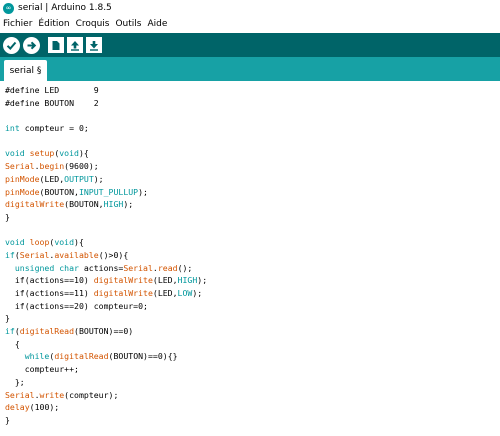  Describe the element at coordinates (106, 166) in the screenshot. I see `code-line: Serial.begin(9600);` at that location.